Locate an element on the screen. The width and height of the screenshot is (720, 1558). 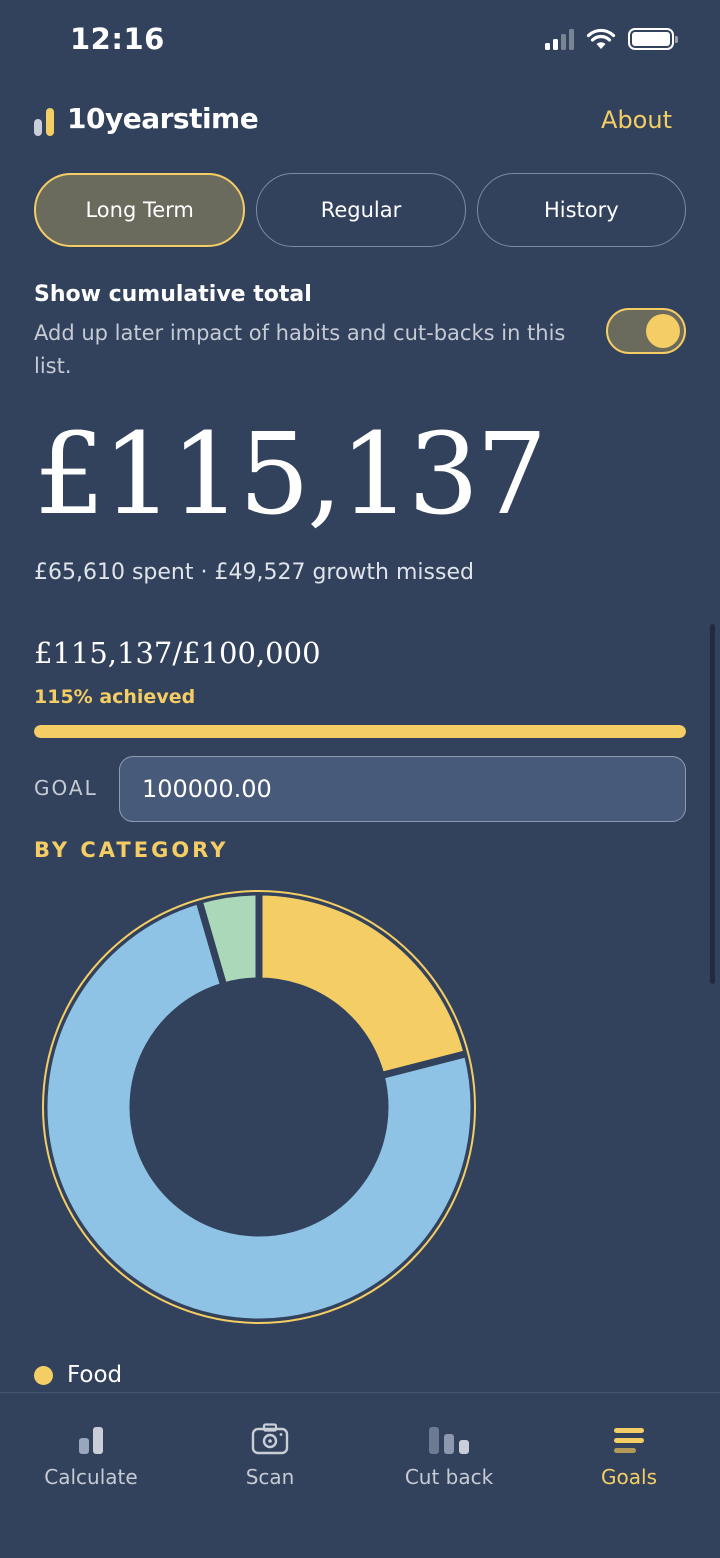
goals-icon is located at coordinates (629, 1438).